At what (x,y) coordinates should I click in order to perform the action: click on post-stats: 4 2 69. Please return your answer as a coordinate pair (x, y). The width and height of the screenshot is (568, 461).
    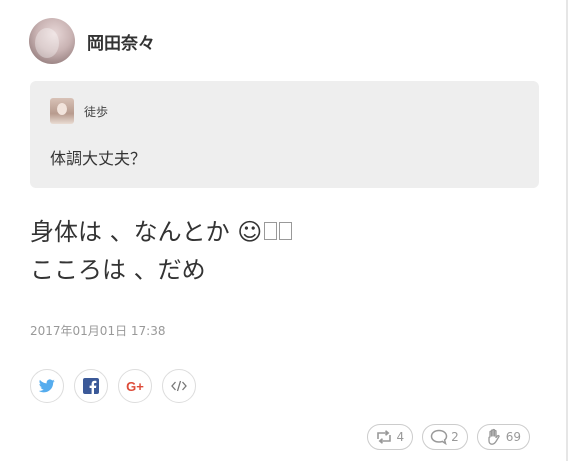
    Looking at the image, I should click on (444, 437).